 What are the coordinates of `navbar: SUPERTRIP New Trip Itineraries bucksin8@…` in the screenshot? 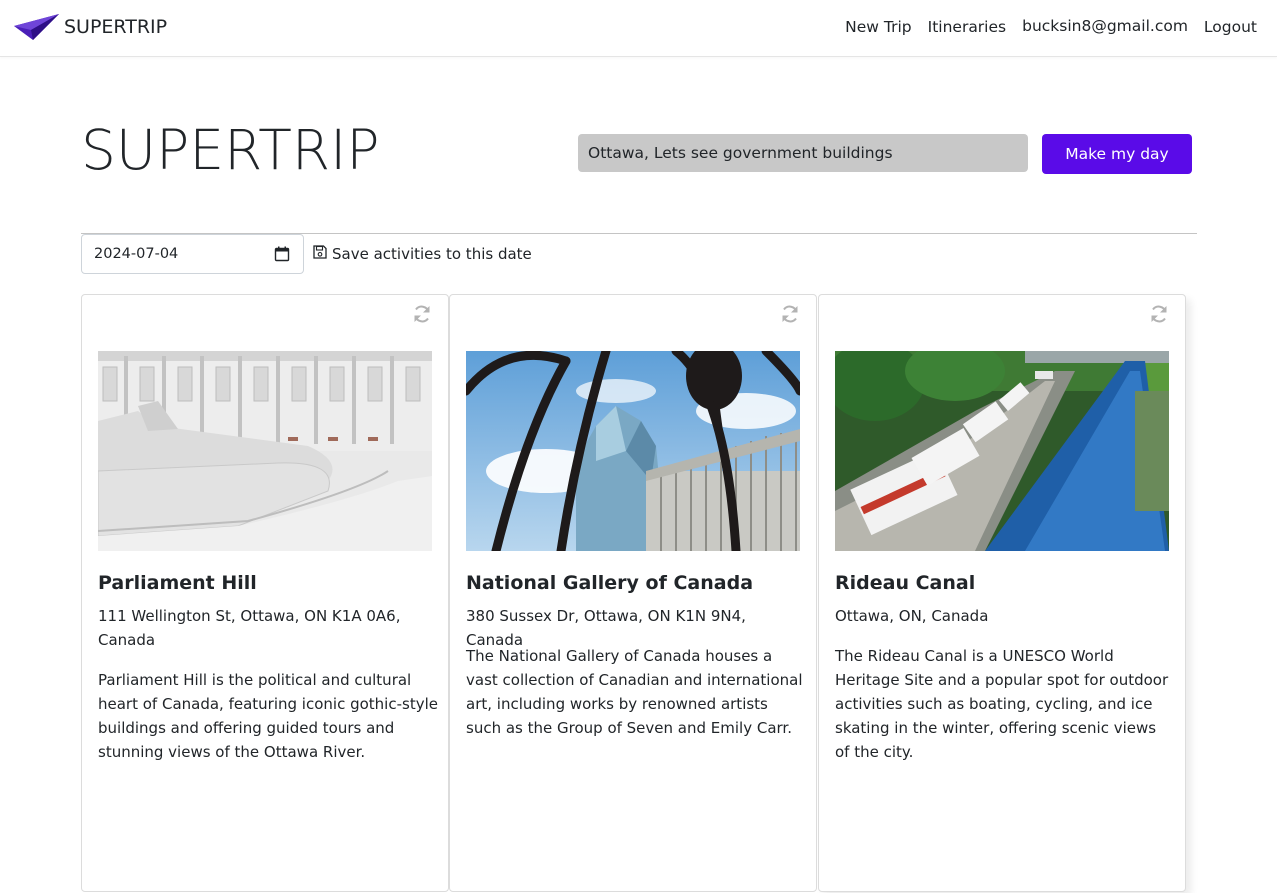 It's located at (638, 28).